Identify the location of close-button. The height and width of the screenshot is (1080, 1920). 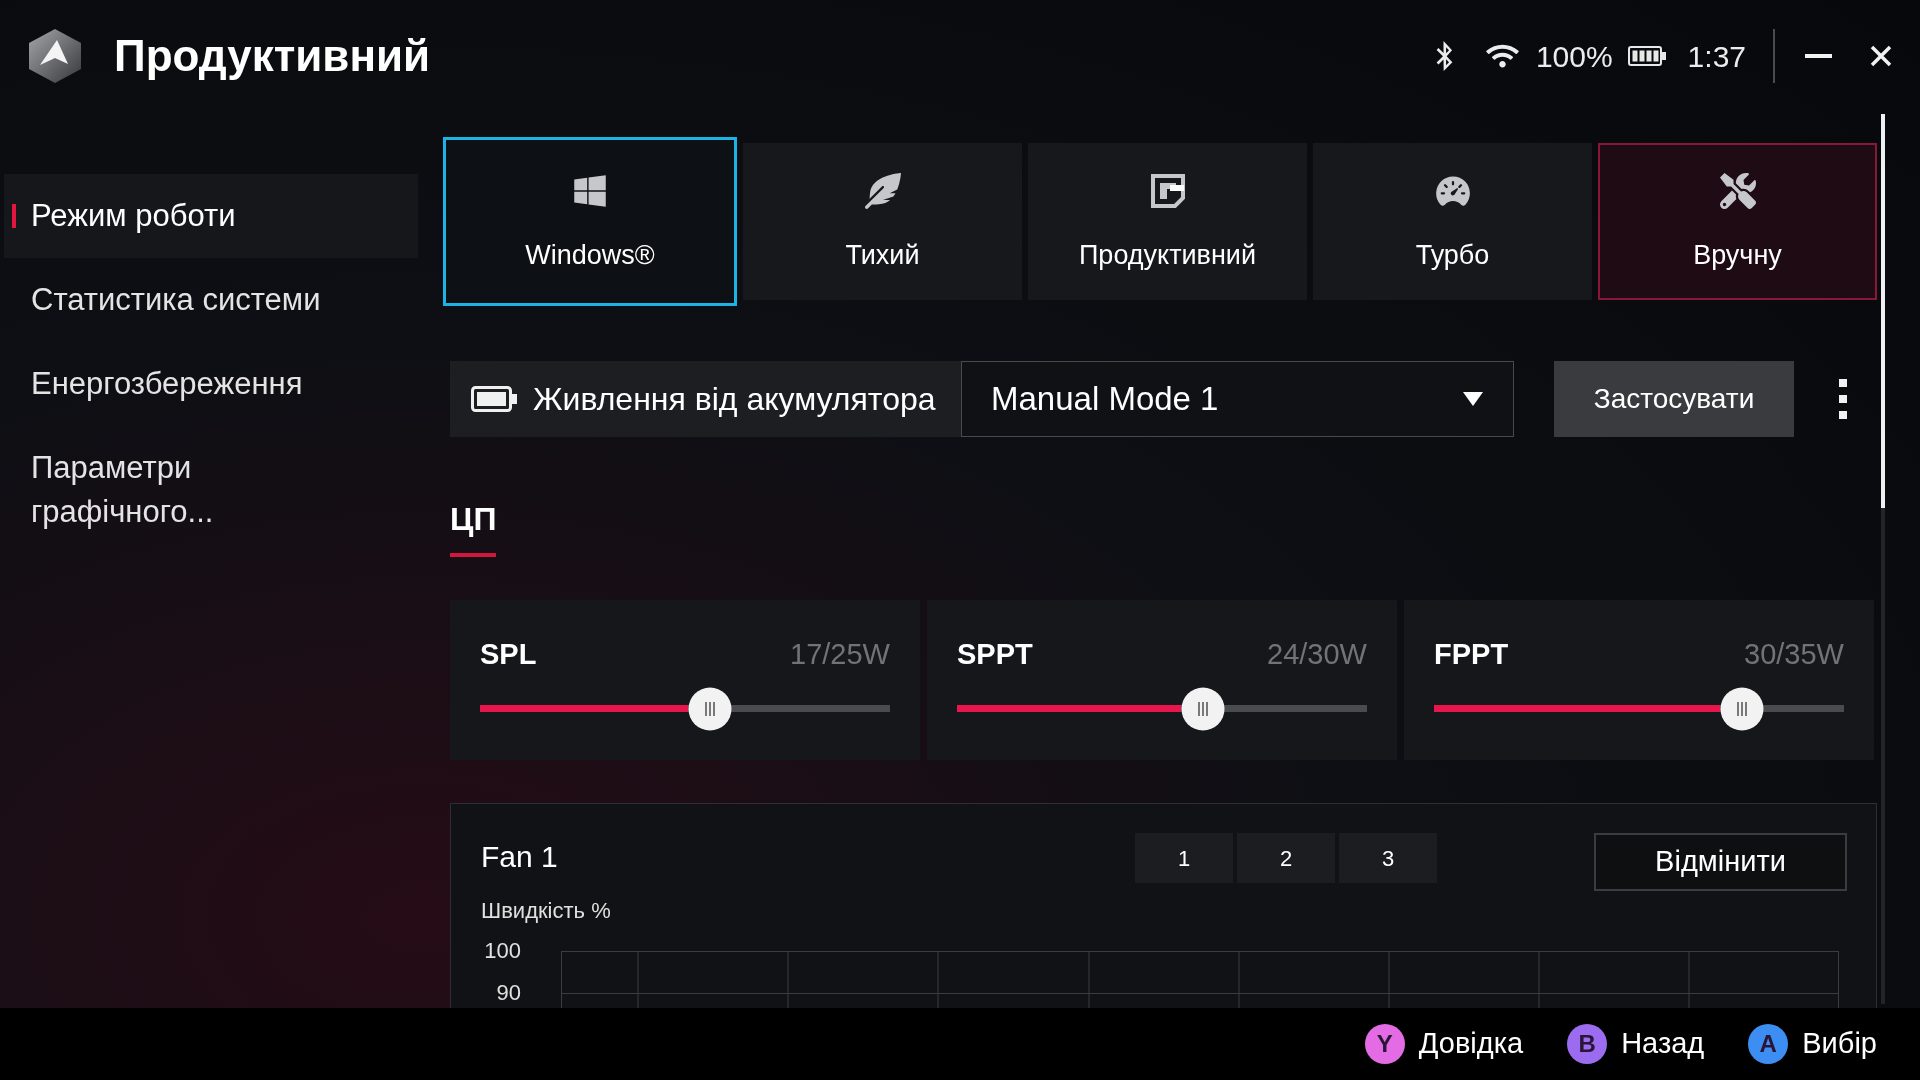
(1881, 56).